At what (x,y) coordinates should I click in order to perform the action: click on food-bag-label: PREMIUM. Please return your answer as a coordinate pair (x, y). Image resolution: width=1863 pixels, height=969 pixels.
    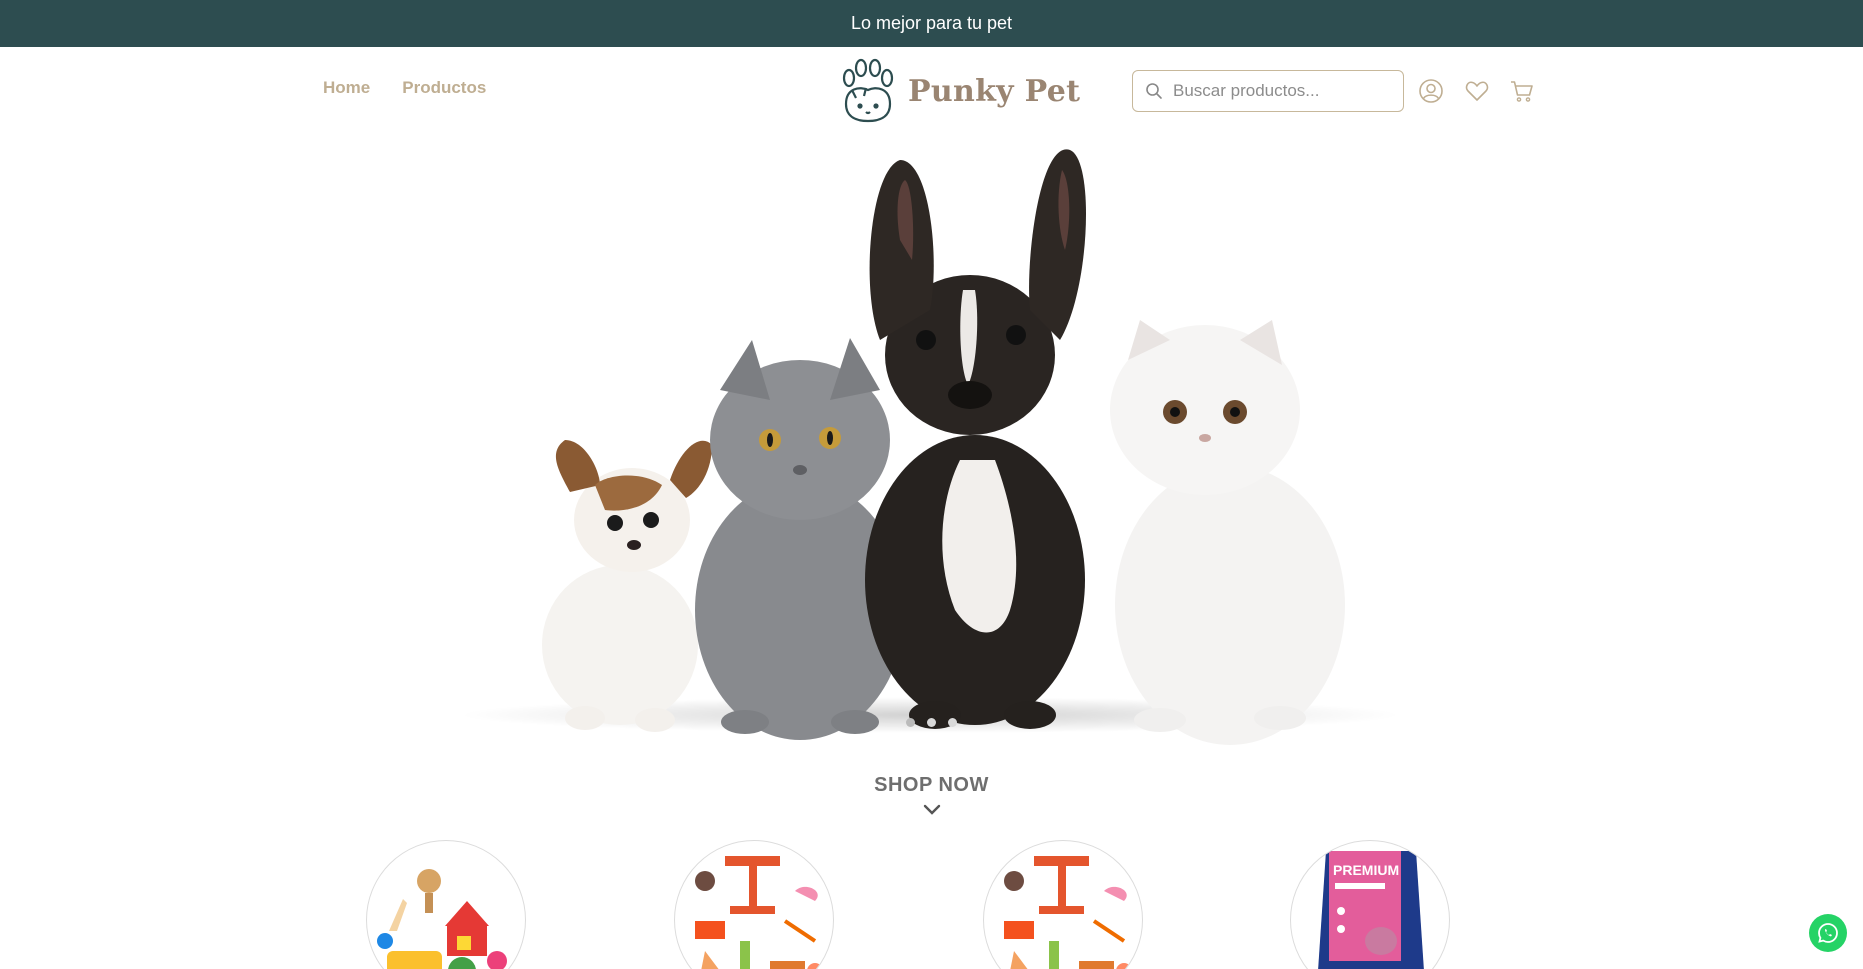
    Looking at the image, I should click on (1366, 870).